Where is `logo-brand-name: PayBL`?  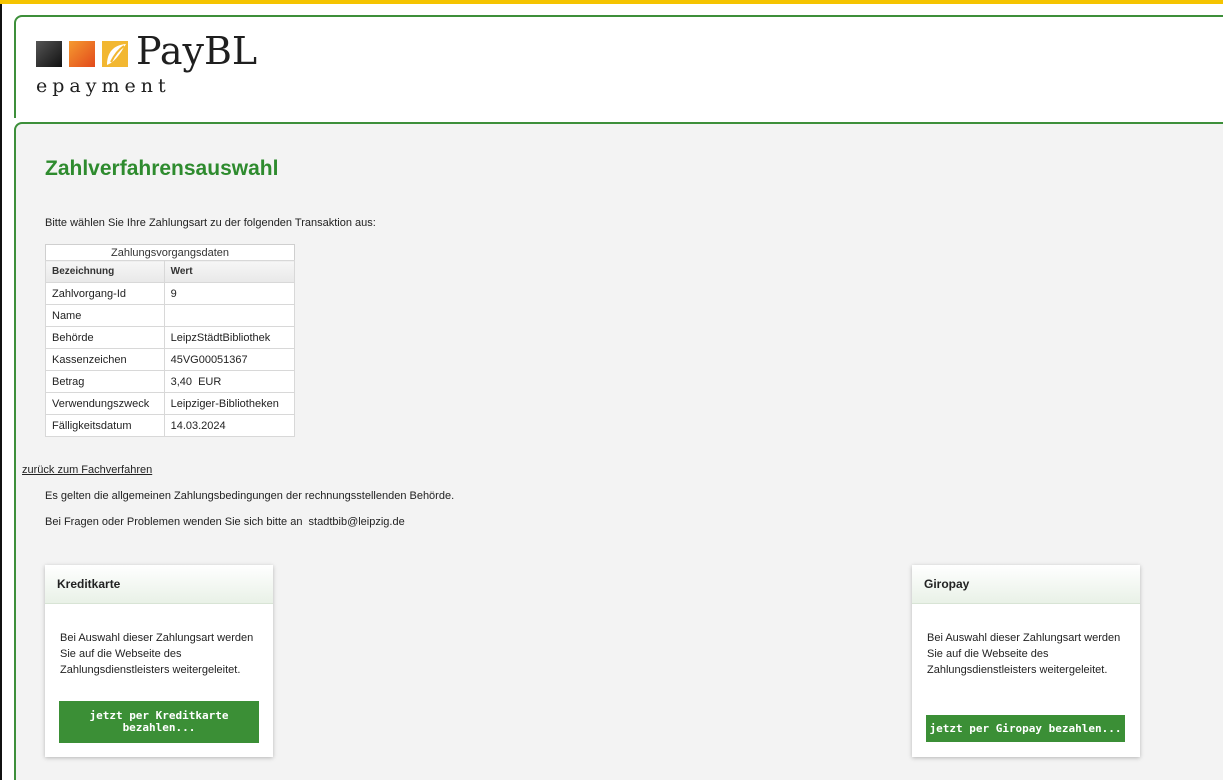
logo-brand-name: PayBL is located at coordinates (197, 51).